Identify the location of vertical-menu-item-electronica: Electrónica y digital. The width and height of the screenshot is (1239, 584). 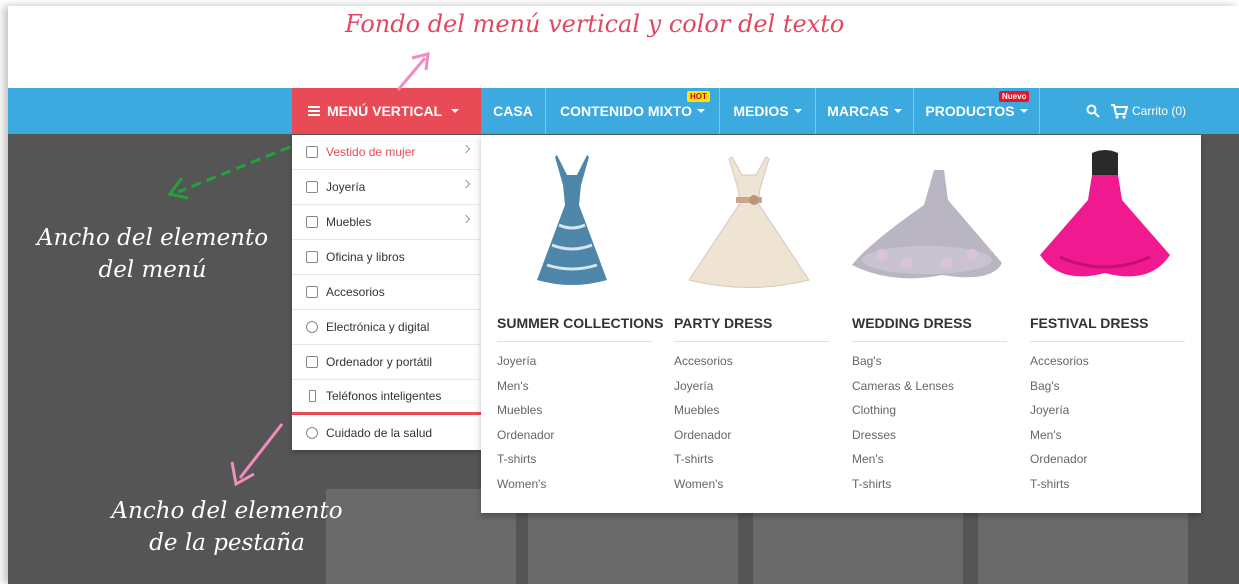
(386, 327).